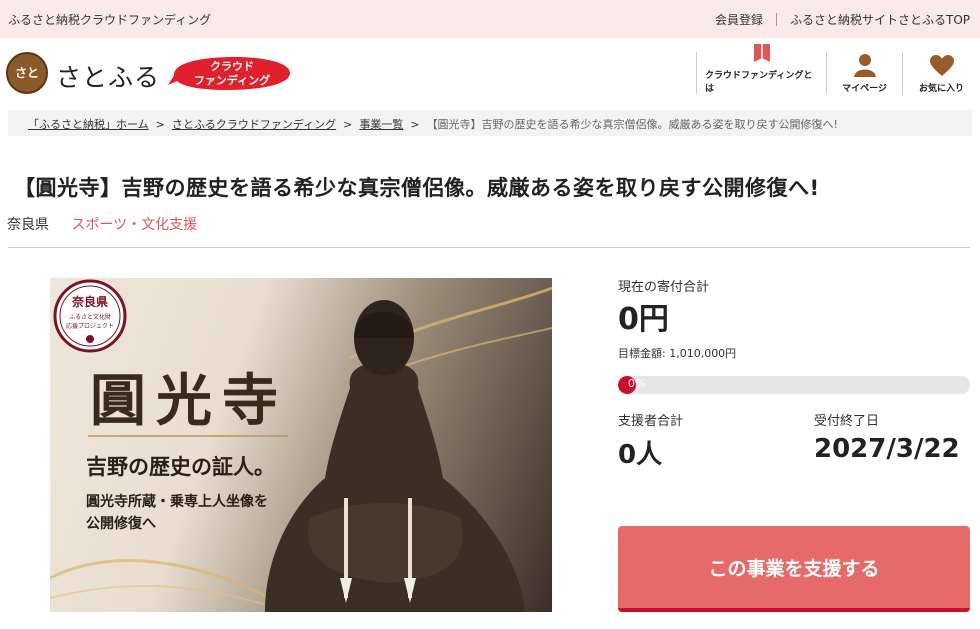  I want to click on header-nav: クラウドファンディングとは マイページ お気に入り, so click(838, 72).